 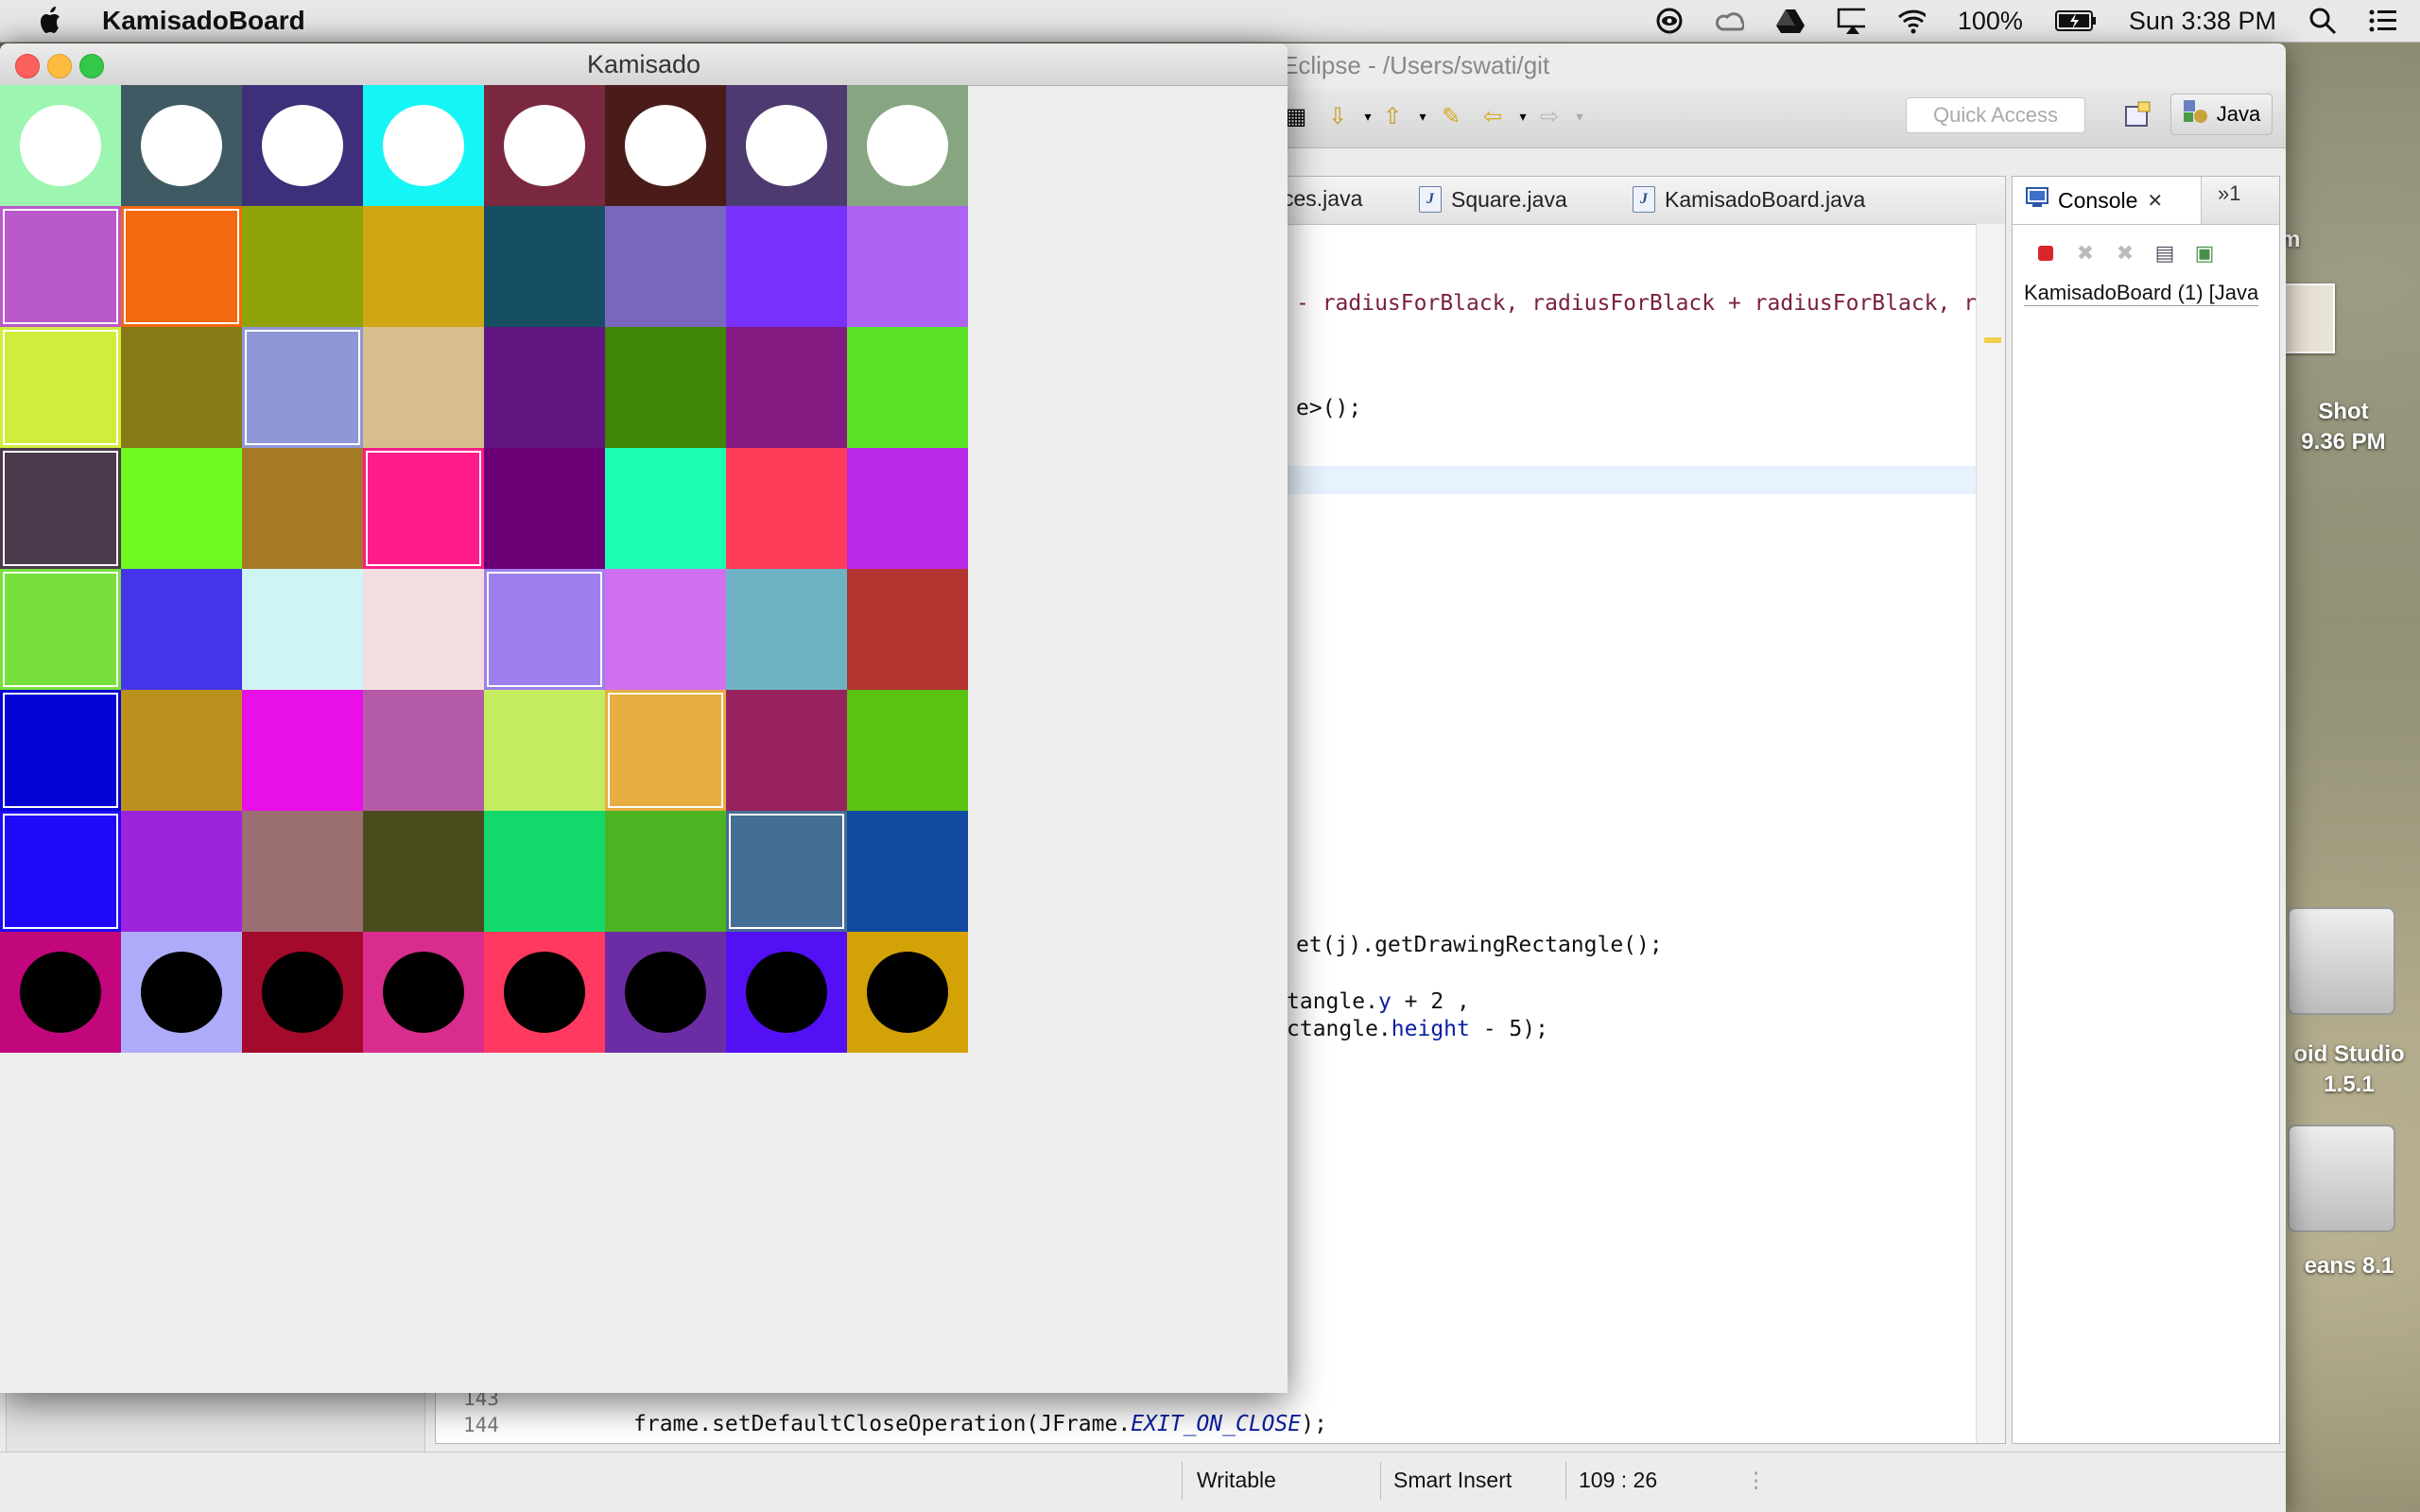 I want to click on desktop-icon-label-netbeans: eans 8.1, so click(x=2349, y=1266).